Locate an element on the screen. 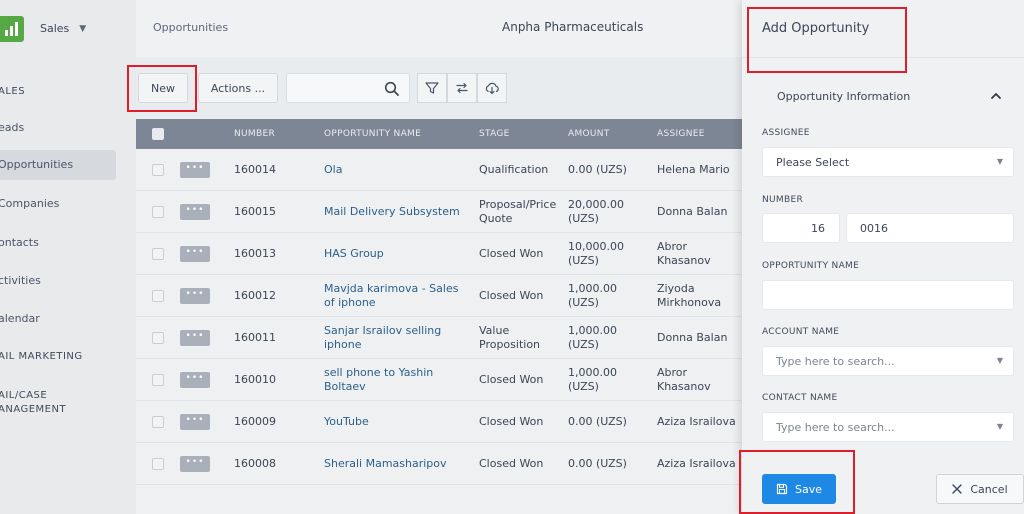  account-name-label: ACCOUNT NAME is located at coordinates (801, 332).